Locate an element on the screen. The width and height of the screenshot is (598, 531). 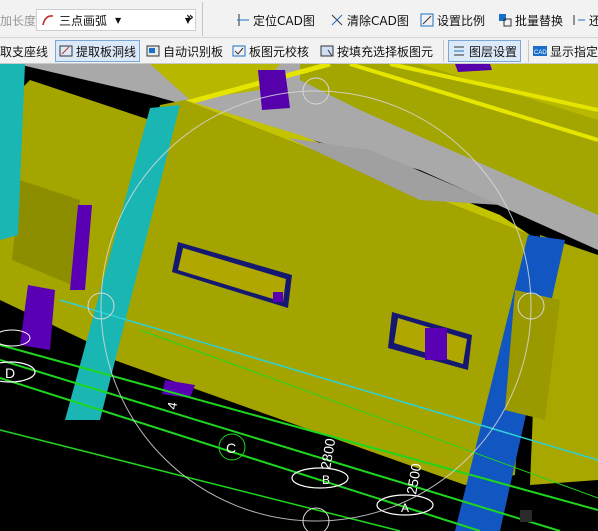
show-specified-button: CAD 显示指定 is located at coordinates (565, 51).